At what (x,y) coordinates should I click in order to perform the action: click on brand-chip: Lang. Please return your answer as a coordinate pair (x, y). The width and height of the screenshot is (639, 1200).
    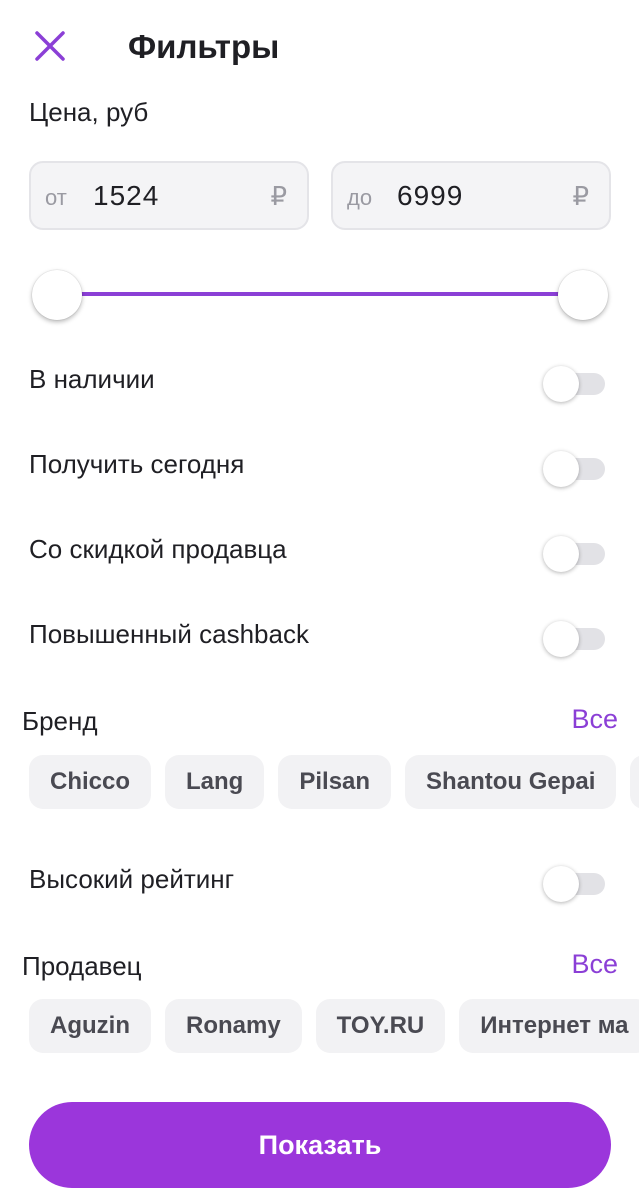
    Looking at the image, I should click on (215, 782).